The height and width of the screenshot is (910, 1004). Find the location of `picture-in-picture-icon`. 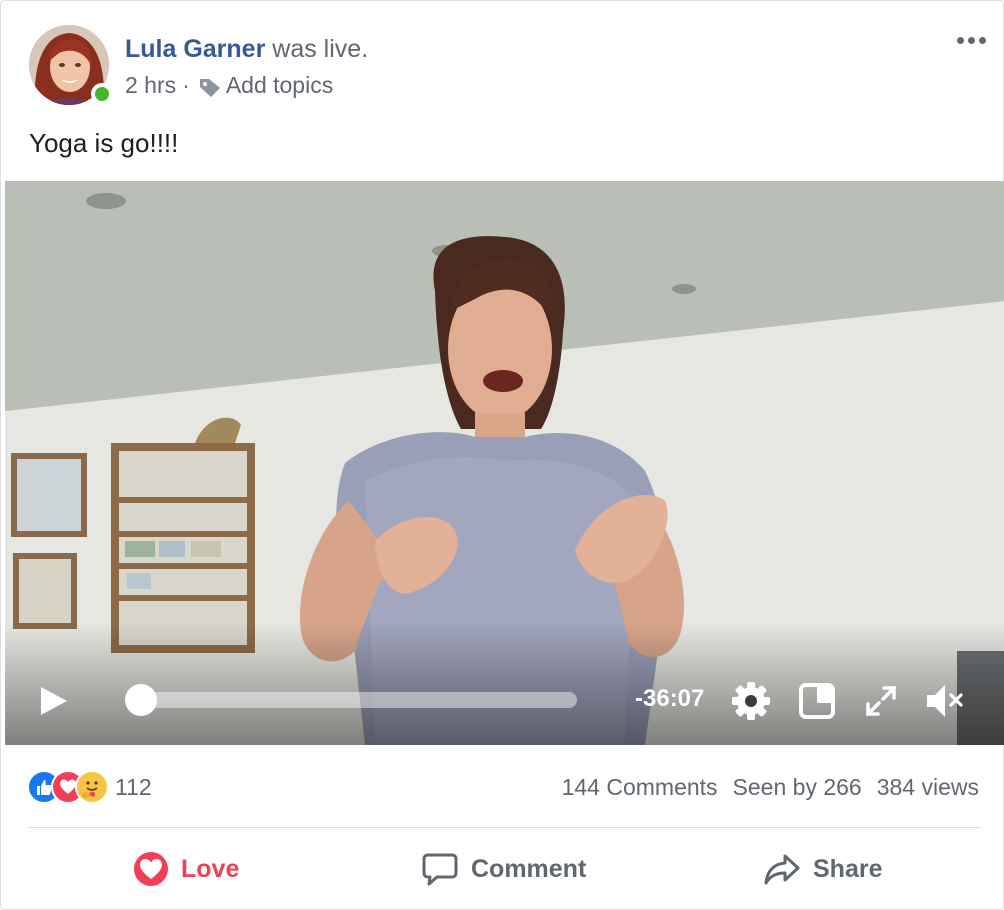

picture-in-picture-icon is located at coordinates (817, 701).